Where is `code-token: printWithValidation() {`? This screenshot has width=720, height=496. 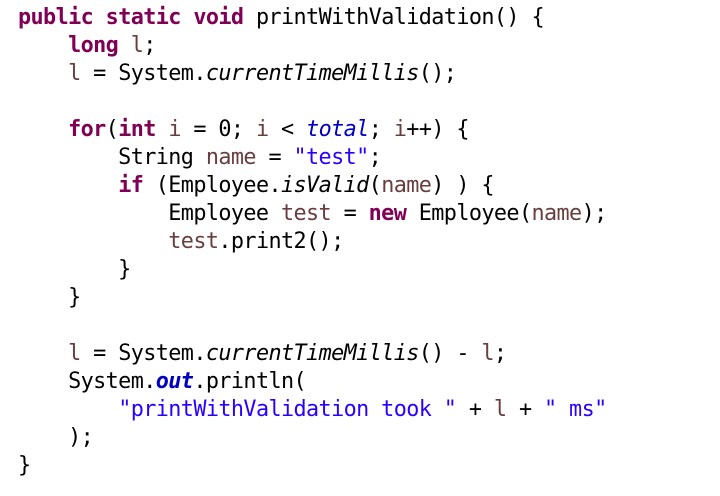
code-token: printWithValidation() { is located at coordinates (394, 17).